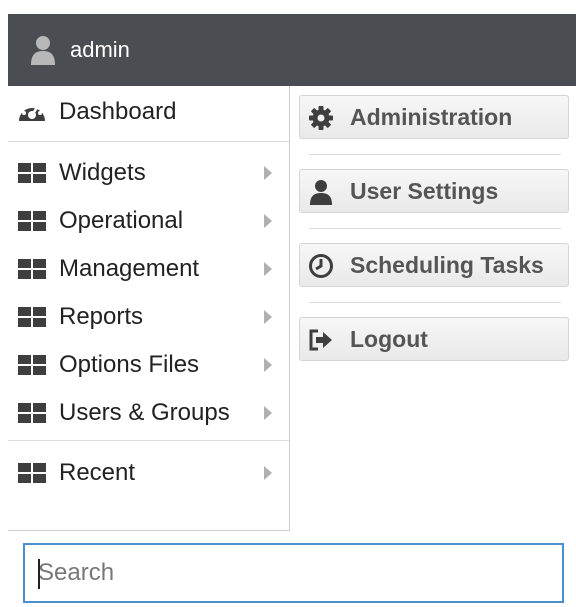 The height and width of the screenshot is (607, 576). What do you see at coordinates (100, 50) in the screenshot?
I see `username-label: admin` at bounding box center [100, 50].